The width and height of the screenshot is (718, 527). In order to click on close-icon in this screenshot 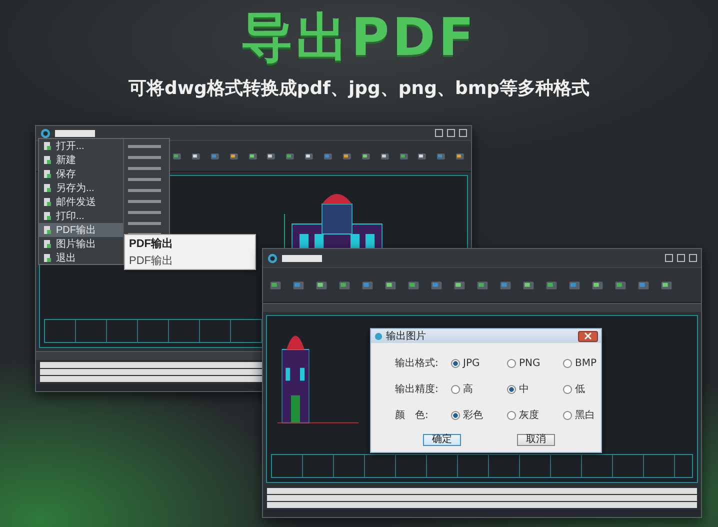, I will do `click(588, 336)`.